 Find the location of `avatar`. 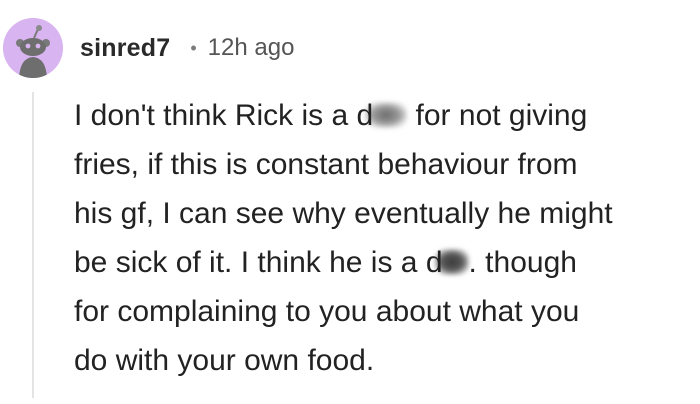

avatar is located at coordinates (33, 48).